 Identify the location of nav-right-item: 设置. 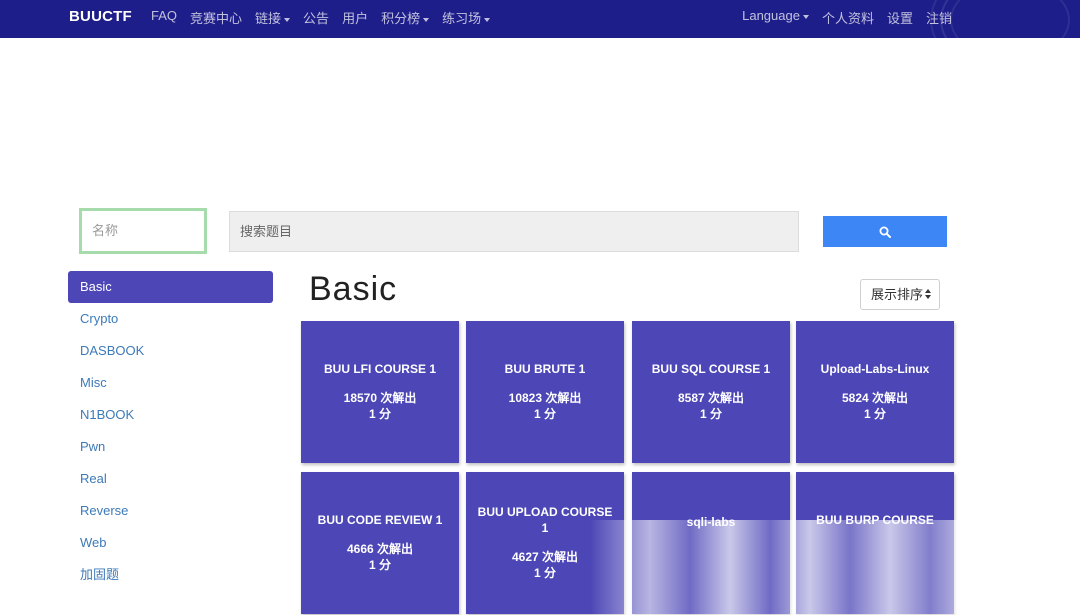
(900, 17).